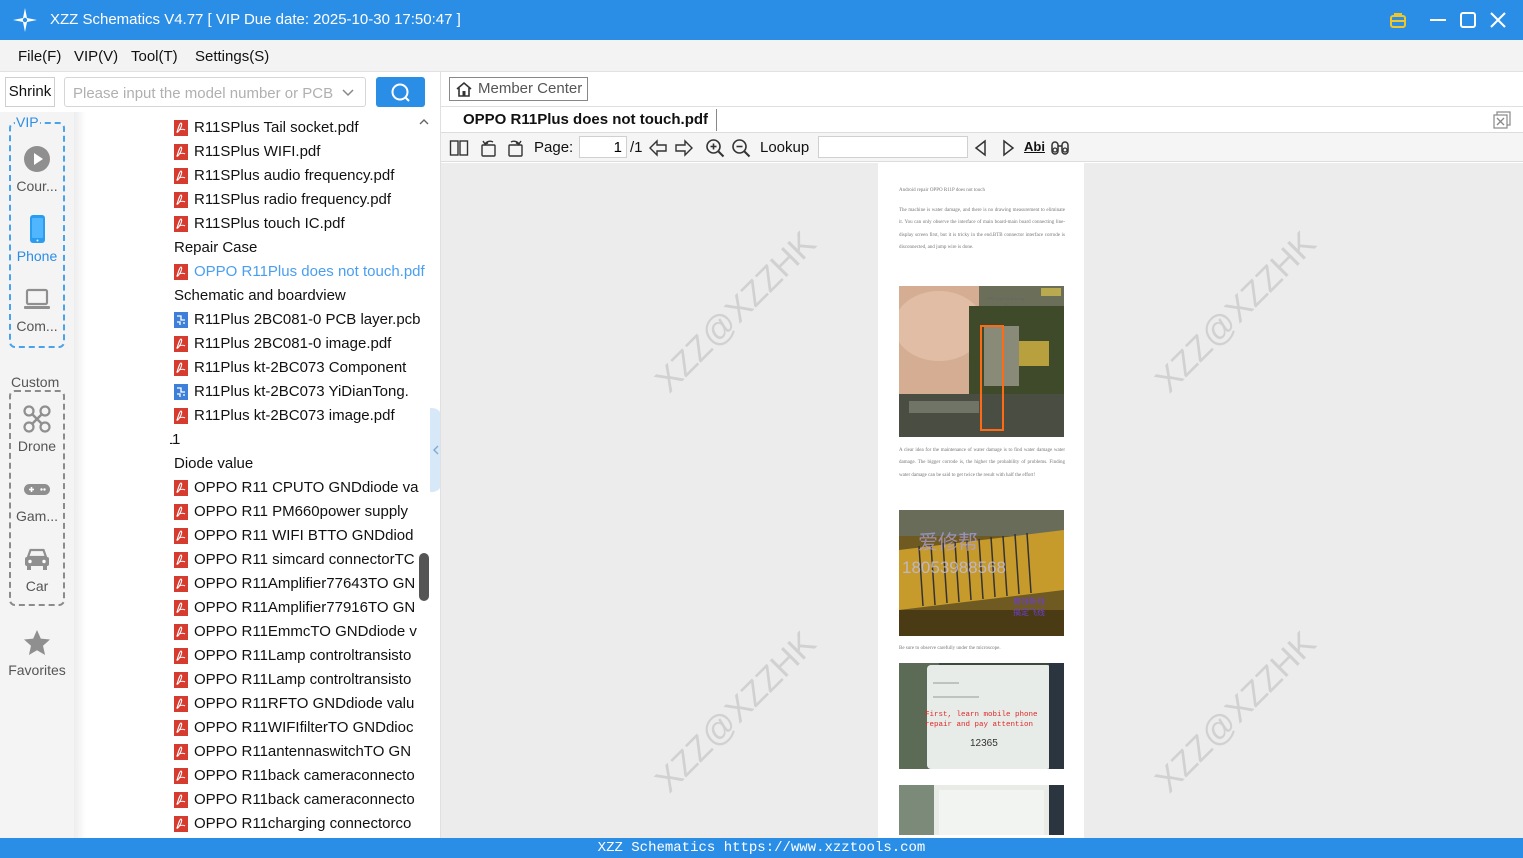 This screenshot has height=858, width=1523. Describe the element at coordinates (80, 475) in the screenshot. I see `tree-shadow` at that location.